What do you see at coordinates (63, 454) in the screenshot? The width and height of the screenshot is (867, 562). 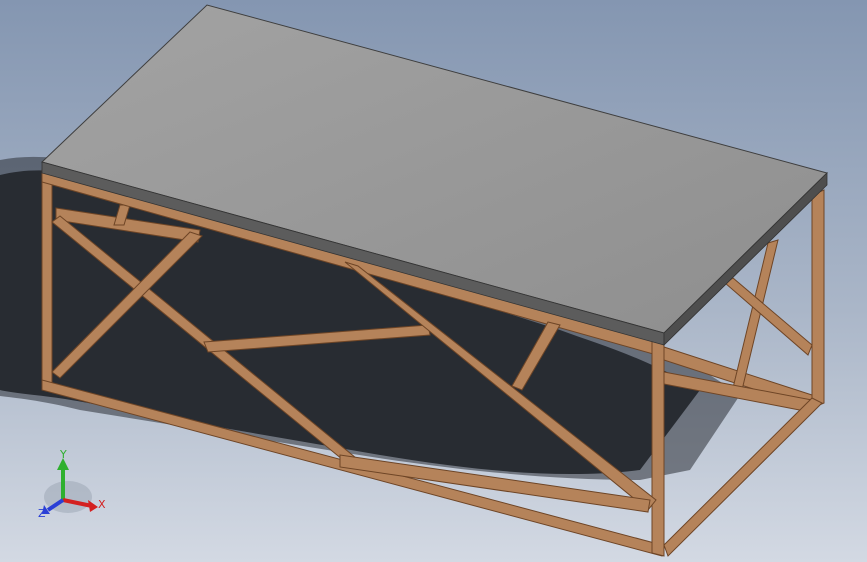 I see `y-axis-label: Y` at bounding box center [63, 454].